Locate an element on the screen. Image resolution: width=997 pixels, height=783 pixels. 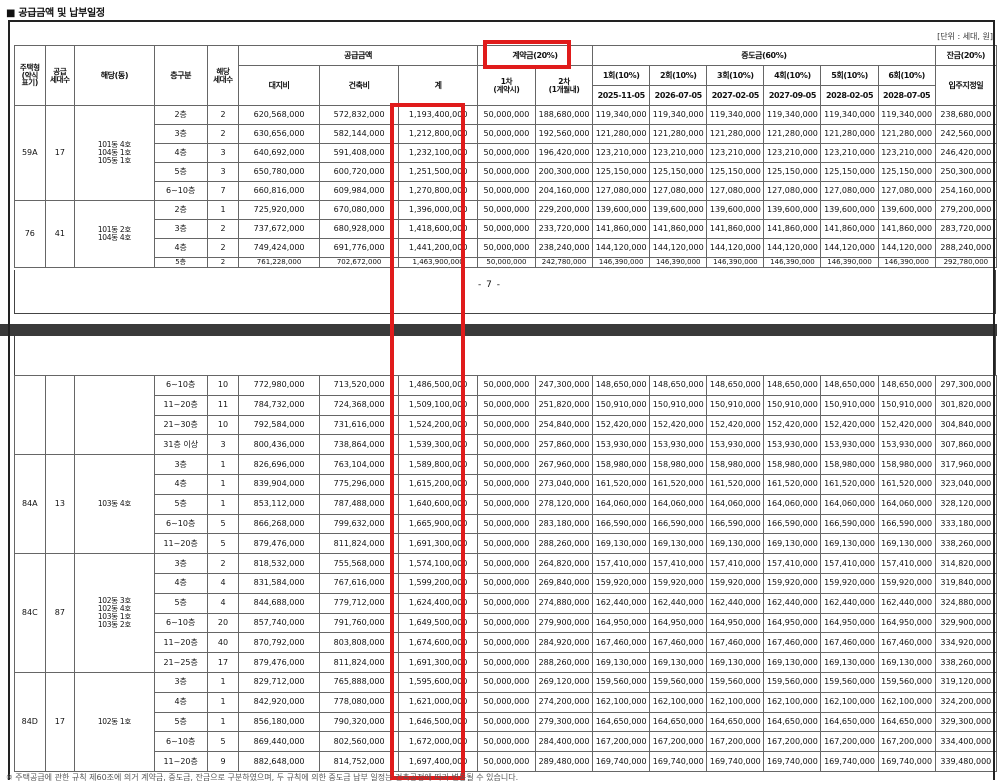
interim-1-cell: 121,280,000 is located at coordinates (621, 134).